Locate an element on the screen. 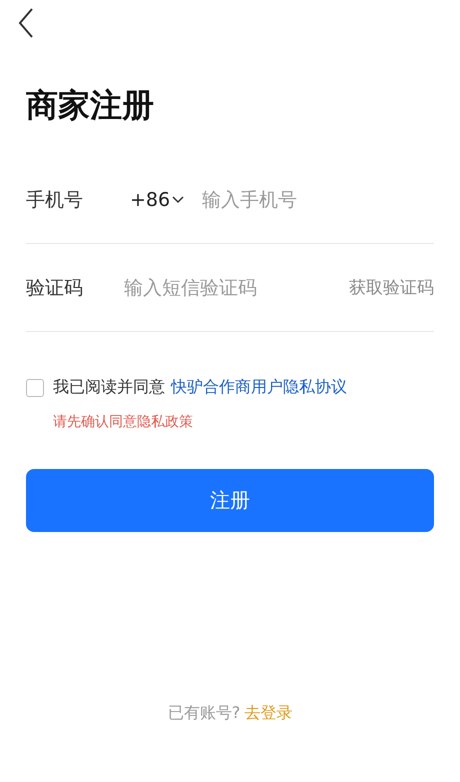  agreement-text: 我已阅读并同意 is located at coordinates (109, 387).